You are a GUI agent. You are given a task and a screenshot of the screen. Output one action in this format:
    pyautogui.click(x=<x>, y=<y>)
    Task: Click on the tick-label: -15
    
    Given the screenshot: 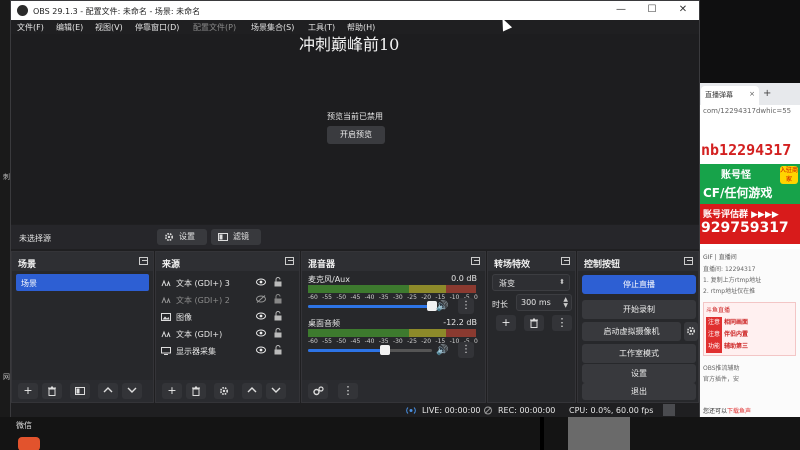 What is the action you would take?
    pyautogui.click(x=440, y=297)
    